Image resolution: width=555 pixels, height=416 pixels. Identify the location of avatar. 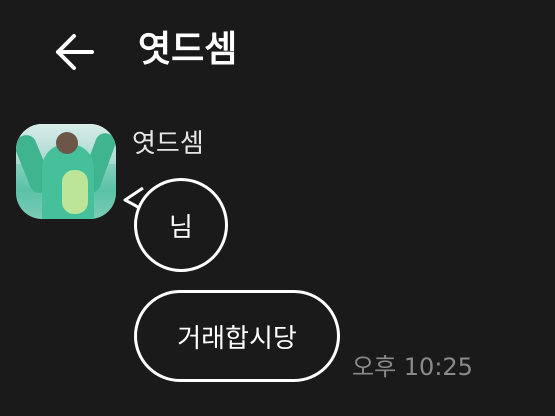
(66, 171).